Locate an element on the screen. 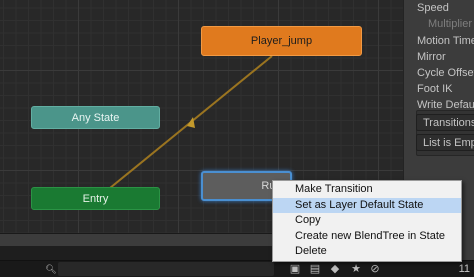 This screenshot has height=277, width=474. menu-item-copy: Copy is located at coordinates (367, 221).